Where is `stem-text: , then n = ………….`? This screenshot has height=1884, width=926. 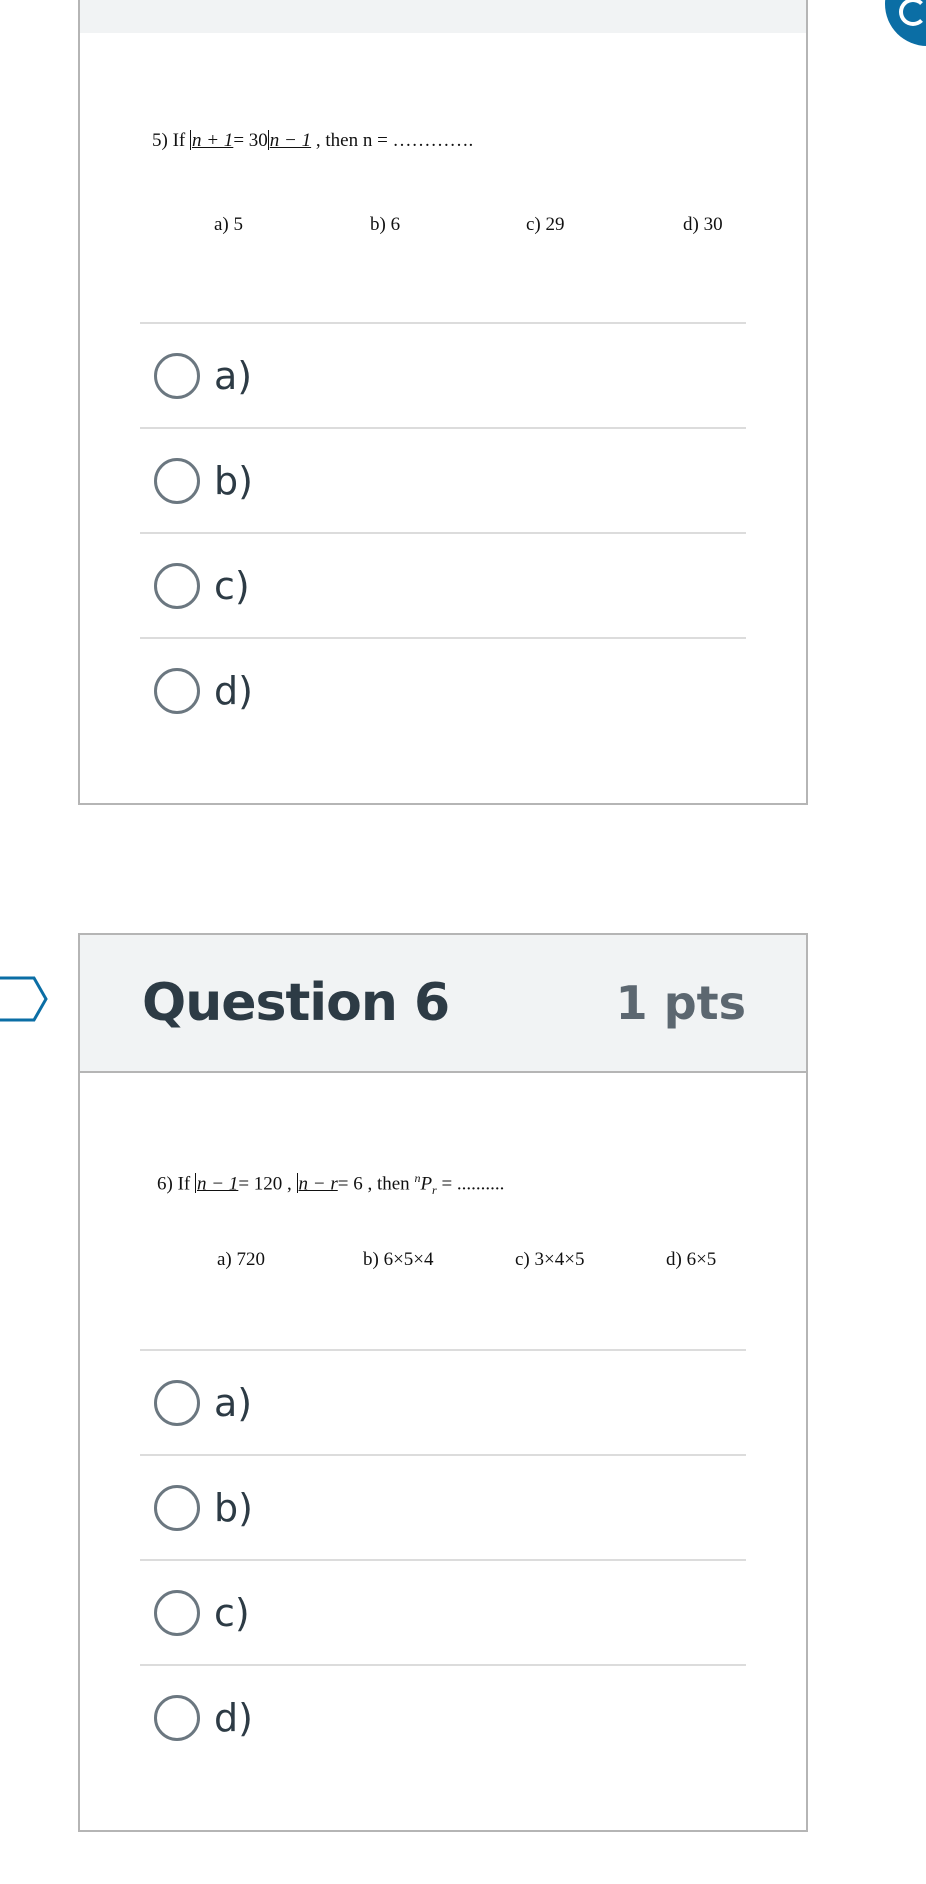 stem-text: , then n = …………. is located at coordinates (394, 140).